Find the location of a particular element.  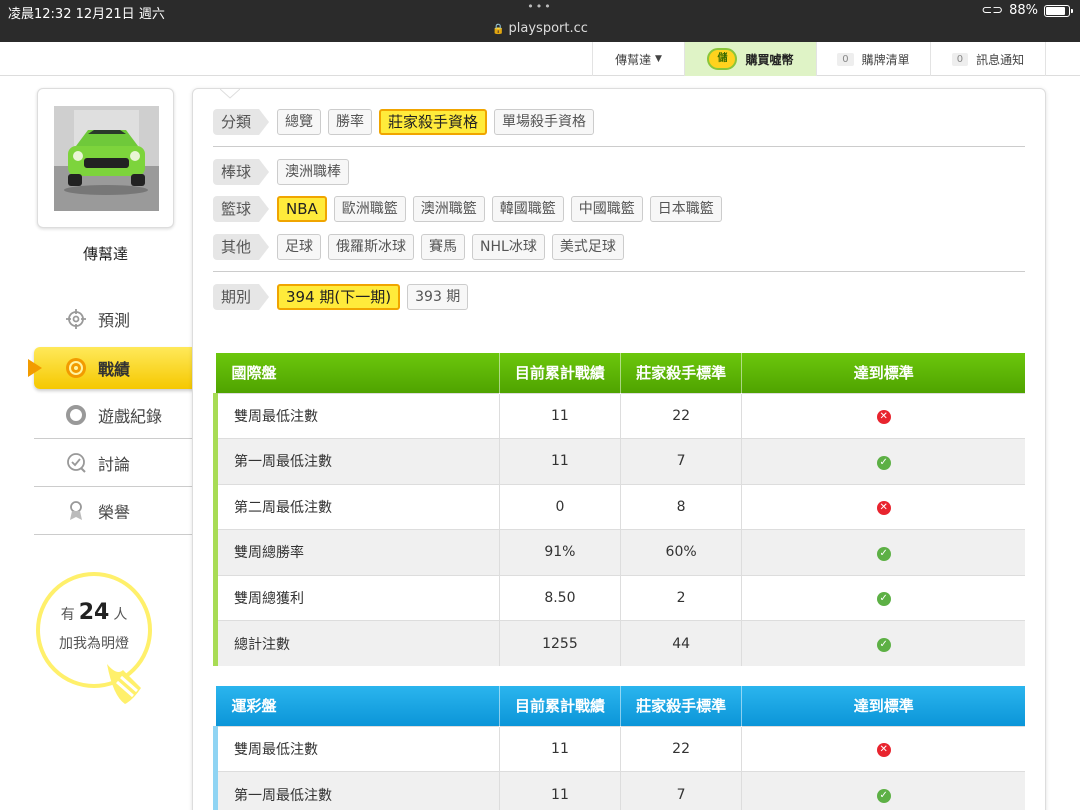

sidebar-item-label: 戰績 is located at coordinates (114, 369).